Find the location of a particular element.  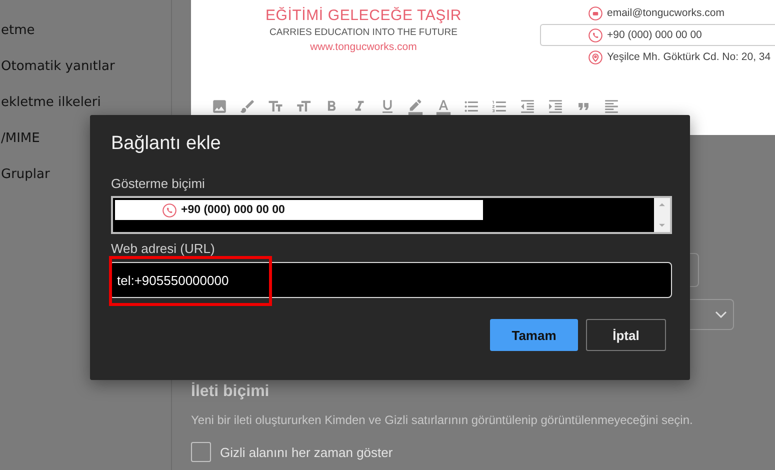

section-description: Yeni bir ileti oluştururken Kimden ve Gizli satırlarının görüntülenip görüntülenmeyeceğini seçin. is located at coordinates (442, 420).